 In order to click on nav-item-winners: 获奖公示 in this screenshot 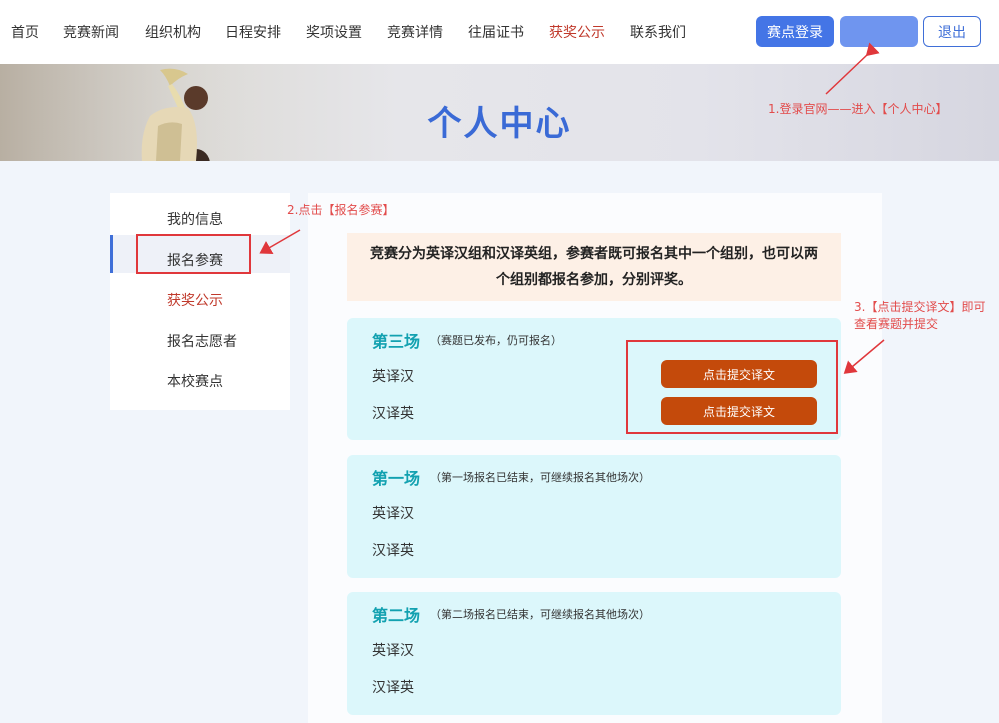, I will do `click(577, 32)`.